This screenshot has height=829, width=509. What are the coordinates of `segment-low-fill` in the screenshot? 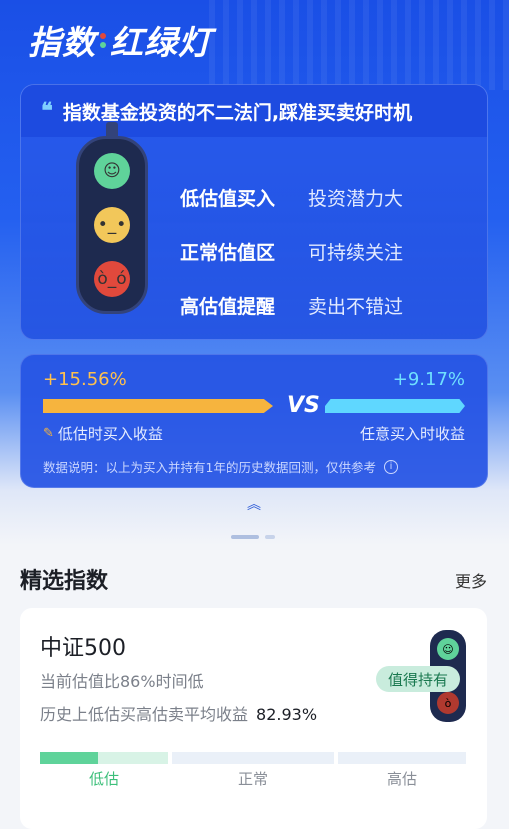 It's located at (69, 758).